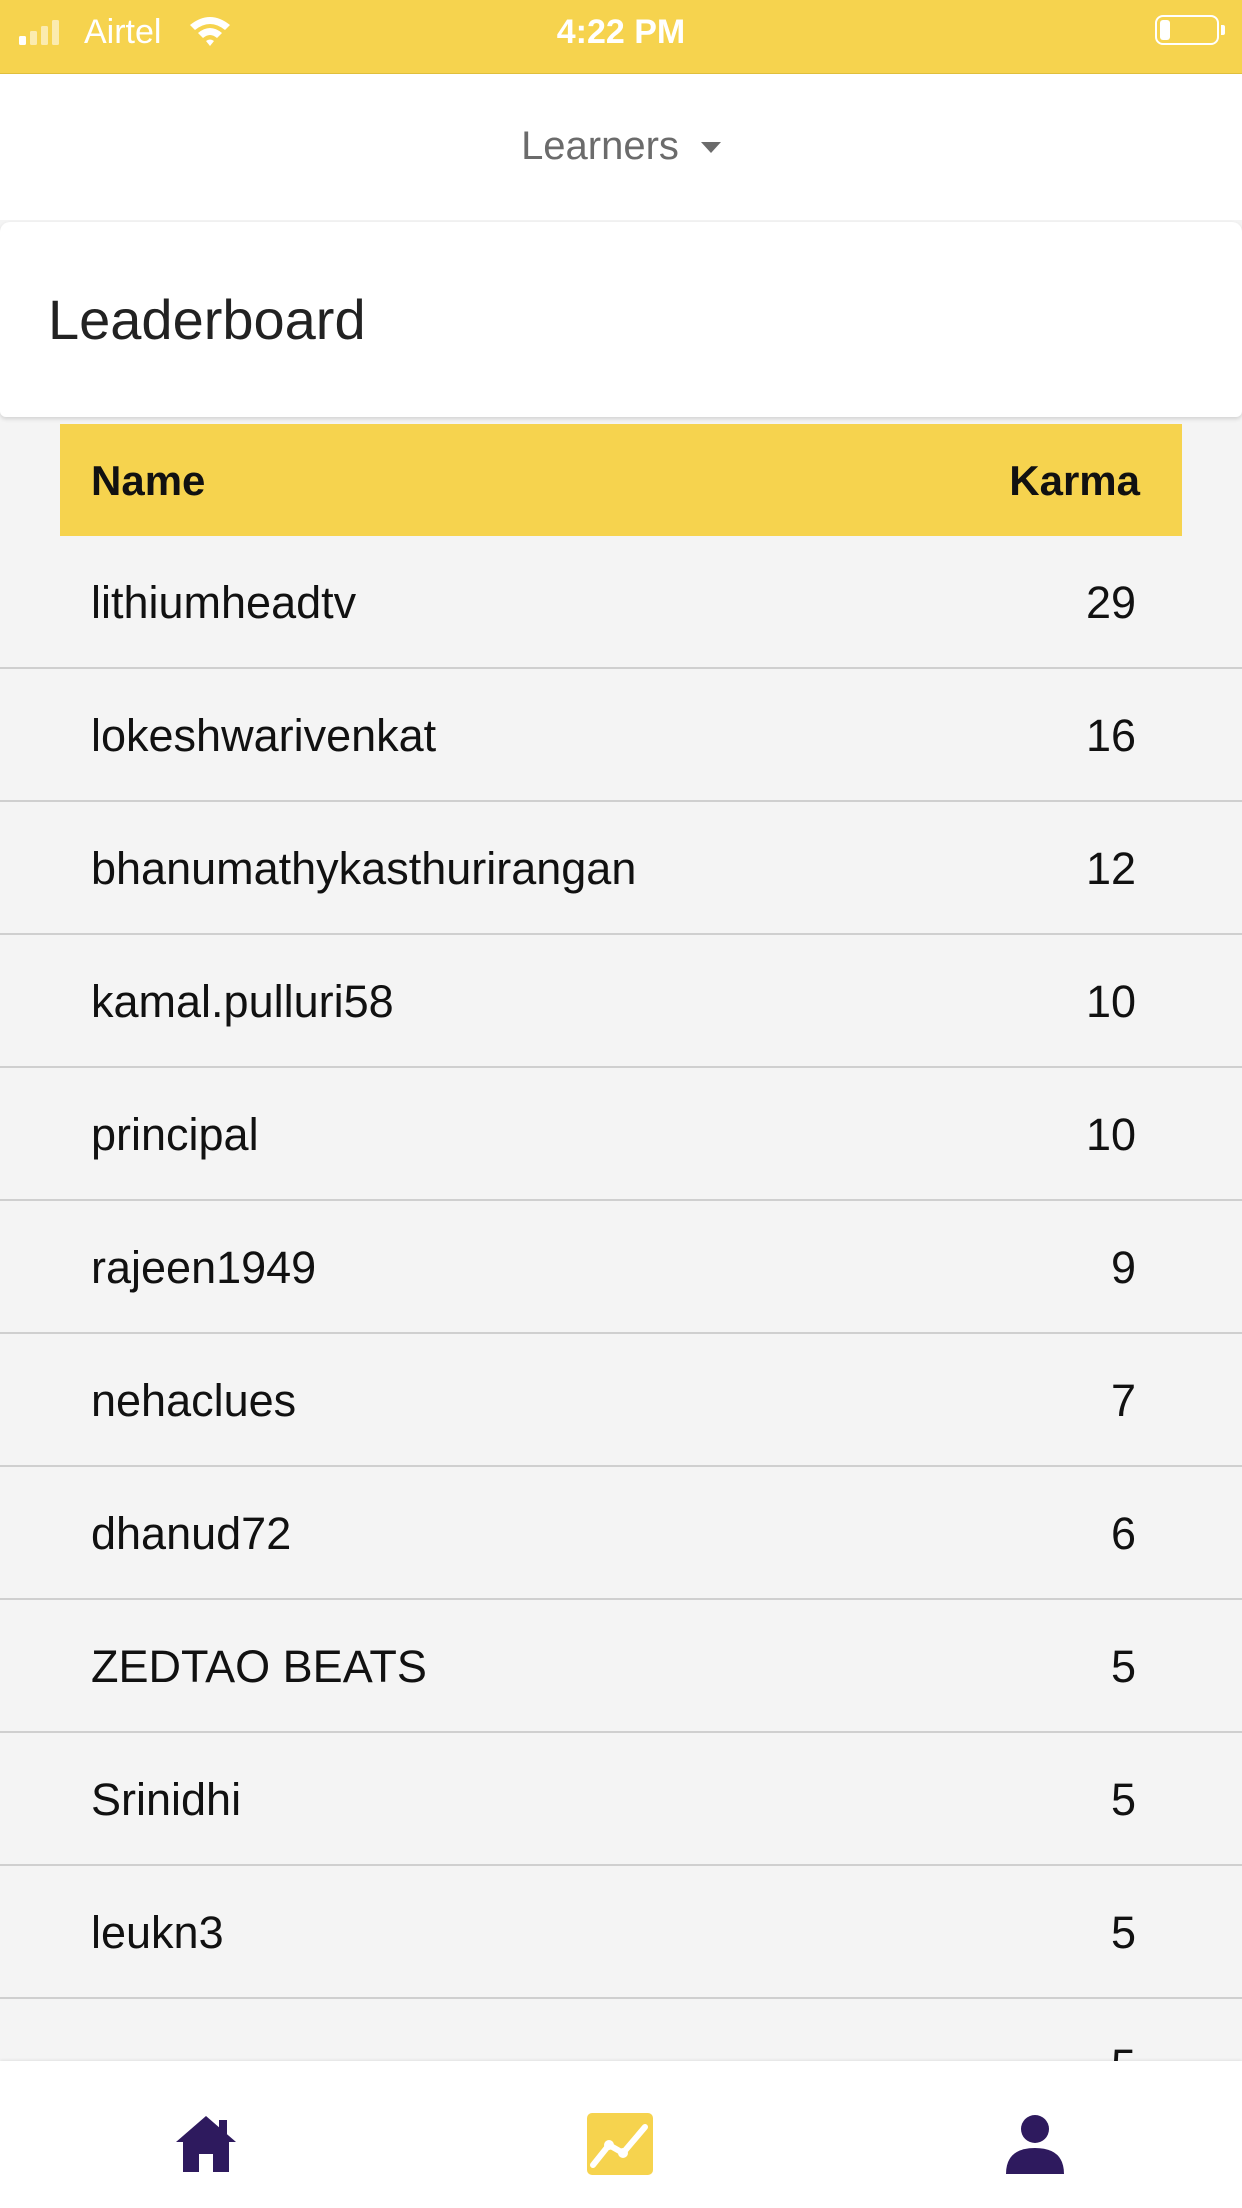  I want to click on learners-dropdown: Learners, so click(621, 146).